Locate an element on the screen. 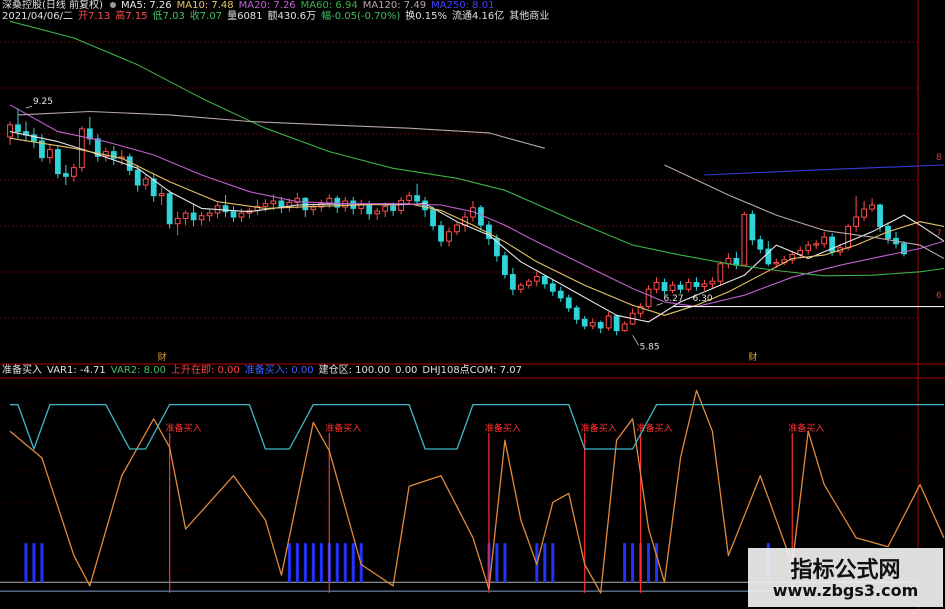  annotation-leader is located at coordinates (635, 340).